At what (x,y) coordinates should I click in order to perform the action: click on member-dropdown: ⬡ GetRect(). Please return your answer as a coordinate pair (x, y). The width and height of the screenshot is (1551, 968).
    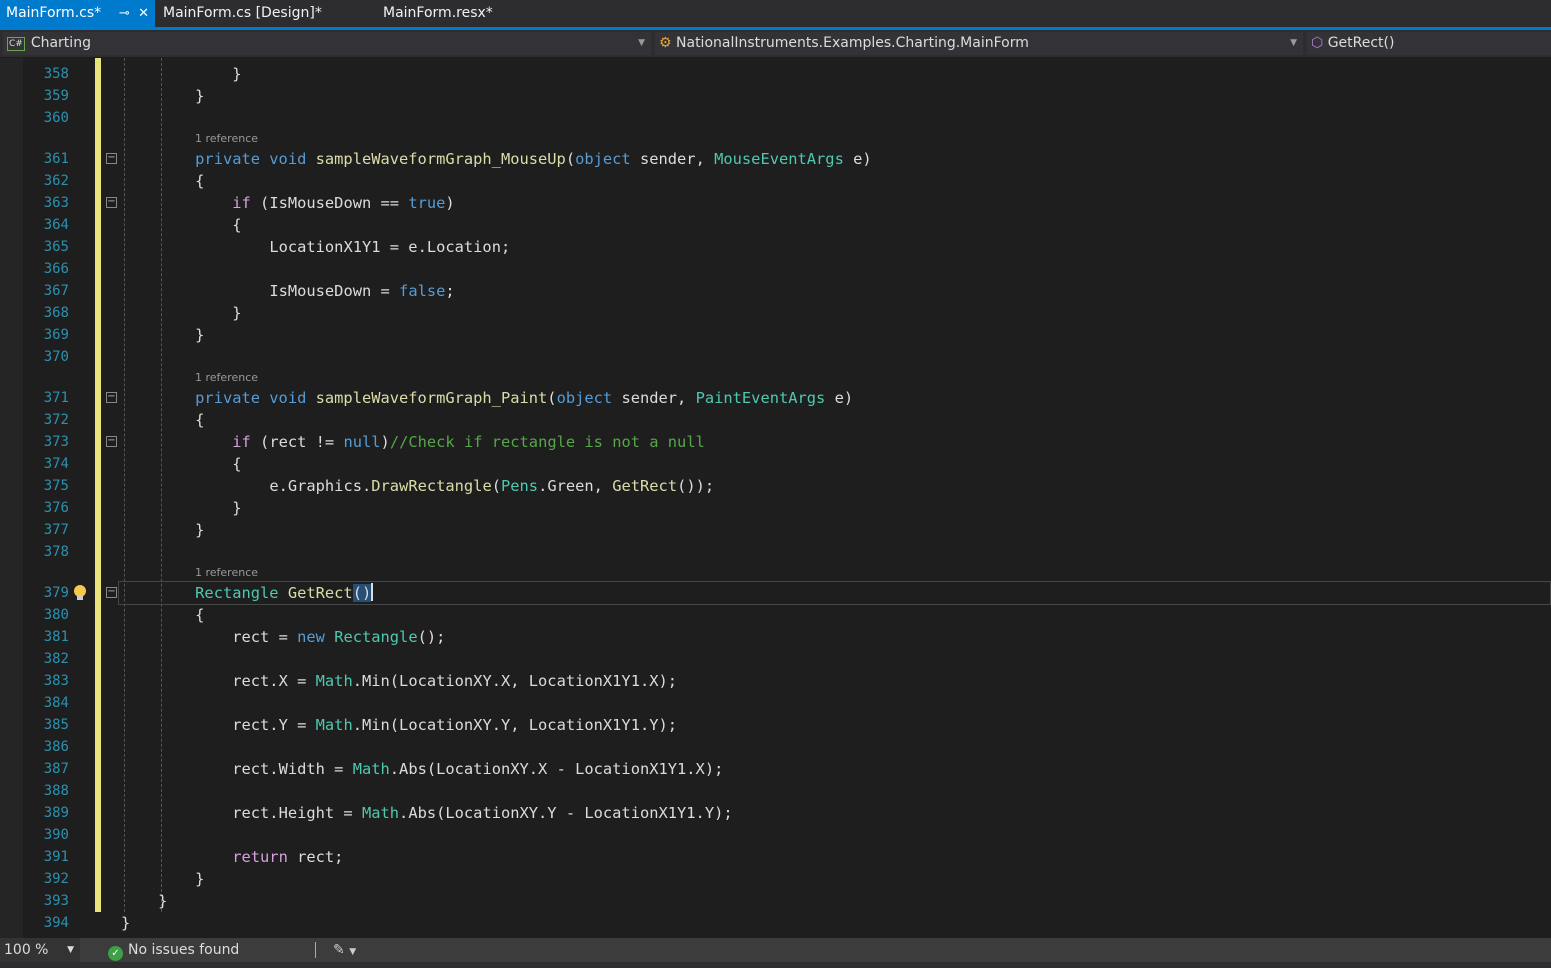
    Looking at the image, I should click on (1429, 43).